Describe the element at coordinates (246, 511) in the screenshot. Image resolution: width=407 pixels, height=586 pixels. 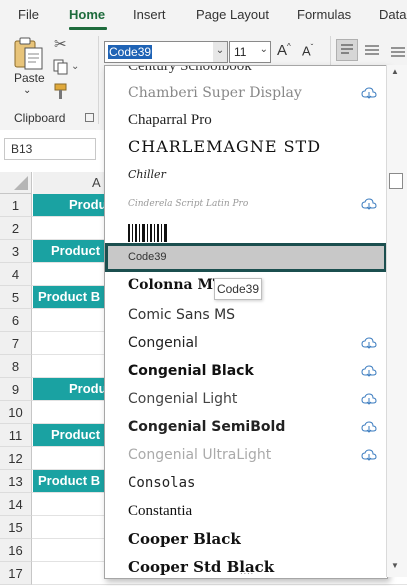
I see `font-item-constantia: Constantia` at that location.